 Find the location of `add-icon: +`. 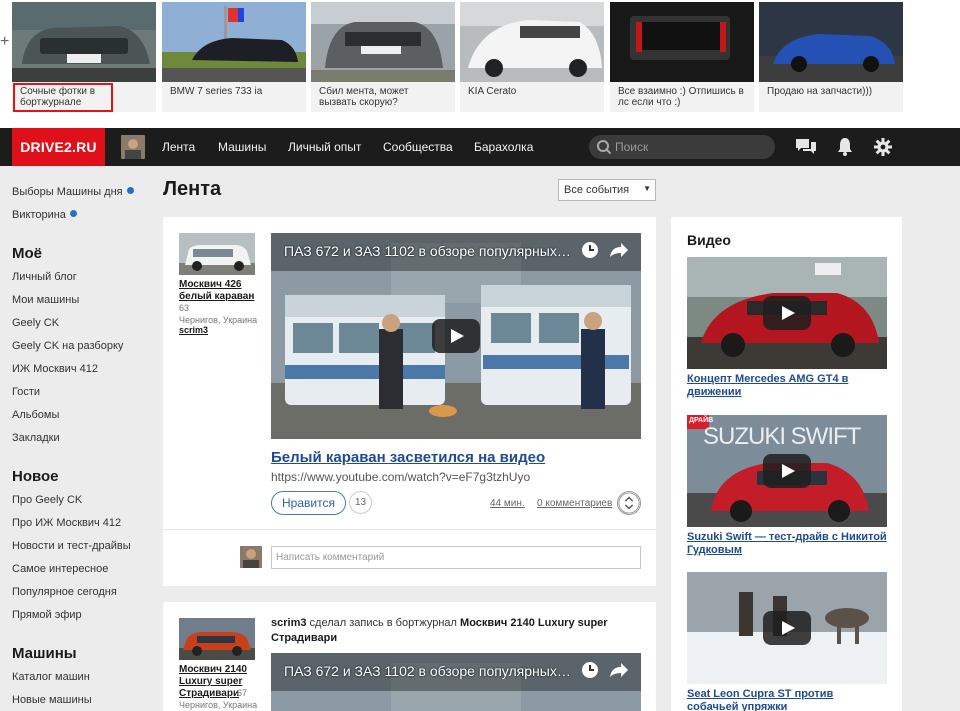

add-icon: + is located at coordinates (4, 42).